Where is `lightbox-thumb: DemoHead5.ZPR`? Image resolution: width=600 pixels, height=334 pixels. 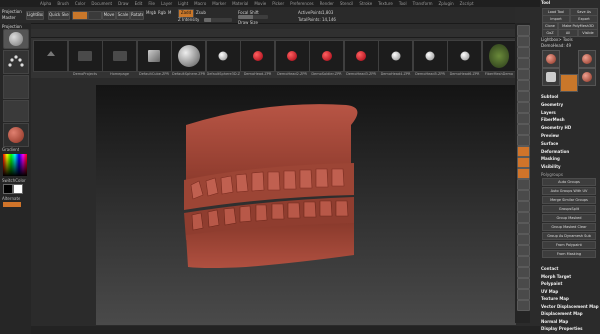 lightbox-thumb: DemoHead5.ZPR is located at coordinates (430, 58).